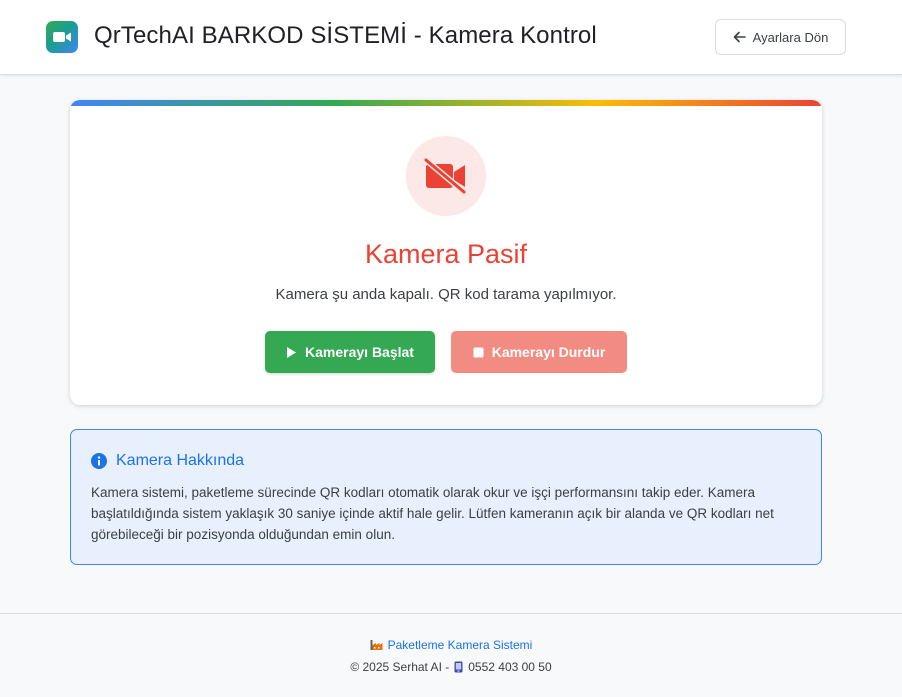  Describe the element at coordinates (548, 352) in the screenshot. I see `stop-camera-label: Kamerayı Durdur` at that location.